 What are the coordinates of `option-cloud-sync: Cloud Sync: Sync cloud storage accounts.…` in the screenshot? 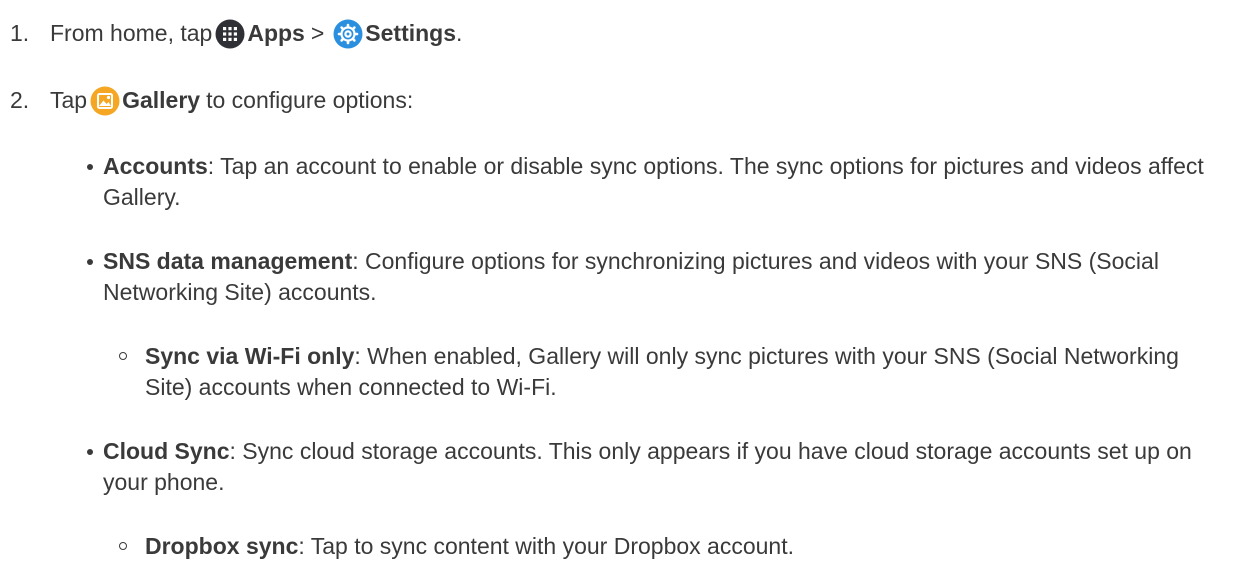 It's located at (655, 467).